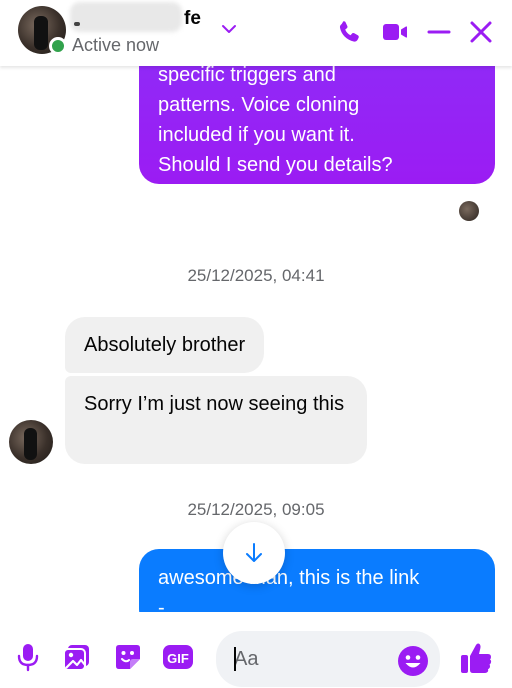  I want to click on message-line: awesome man, this is the link, so click(289, 578).